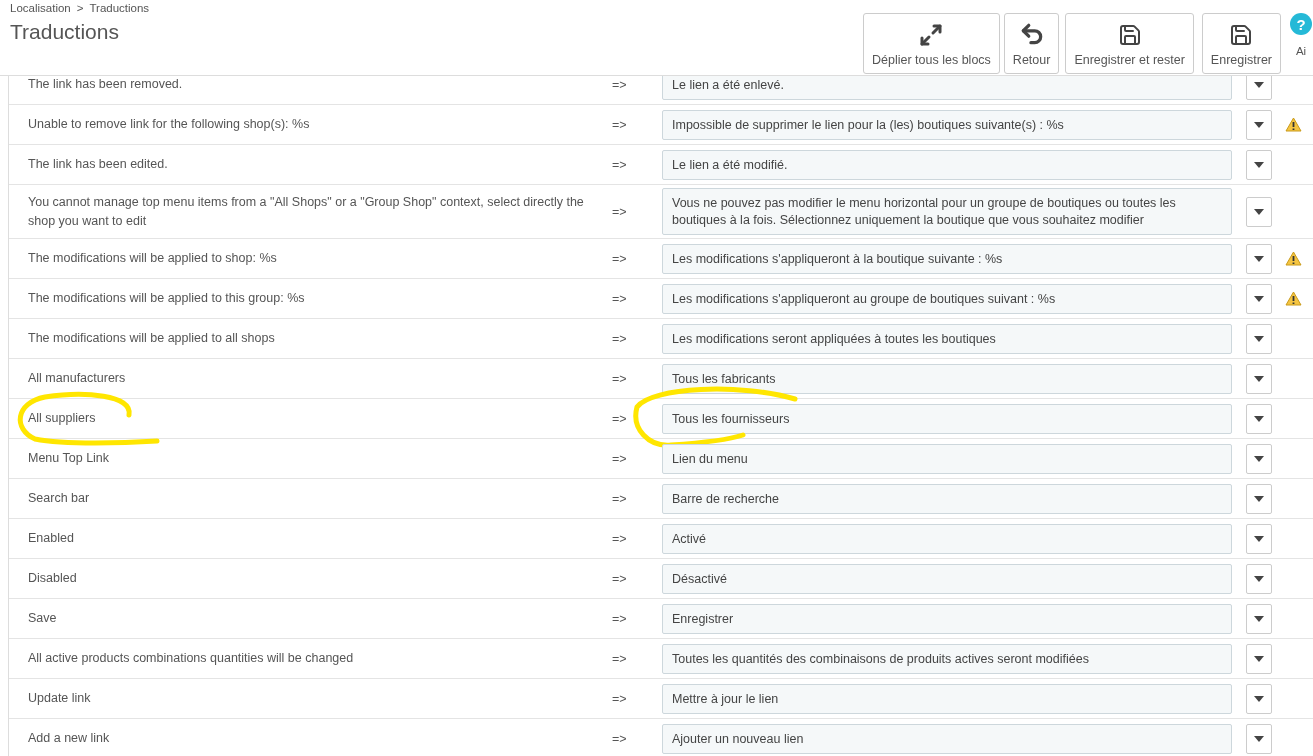 This screenshot has height=756, width=1313. What do you see at coordinates (153, 258) in the screenshot?
I see `source-text: The modifications will be applied to shop: %s` at bounding box center [153, 258].